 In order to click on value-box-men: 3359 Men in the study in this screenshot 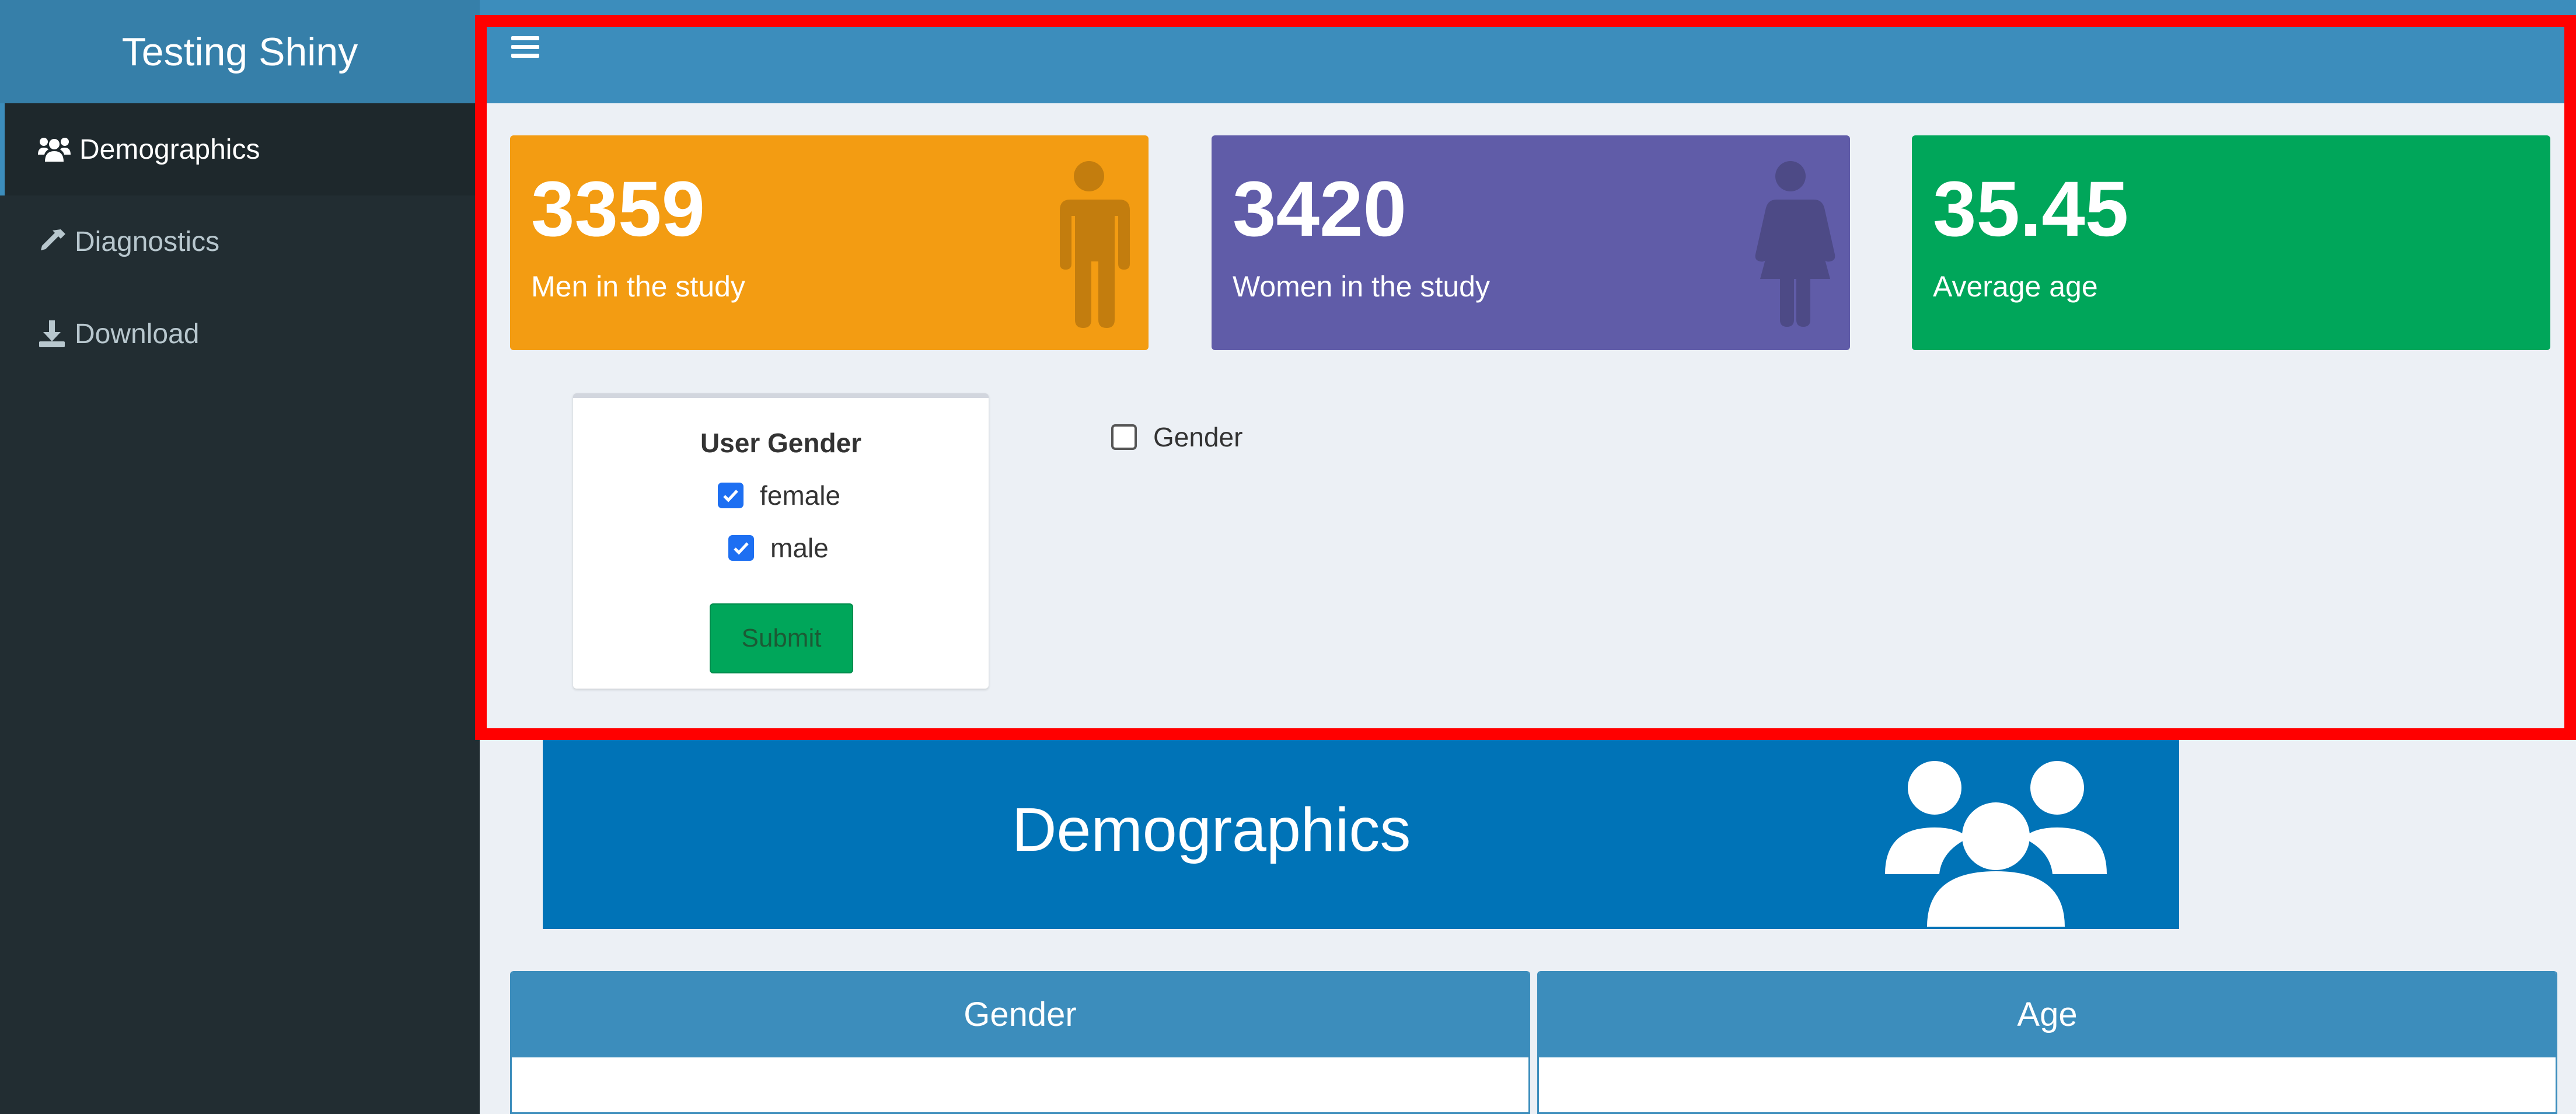, I will do `click(829, 242)`.